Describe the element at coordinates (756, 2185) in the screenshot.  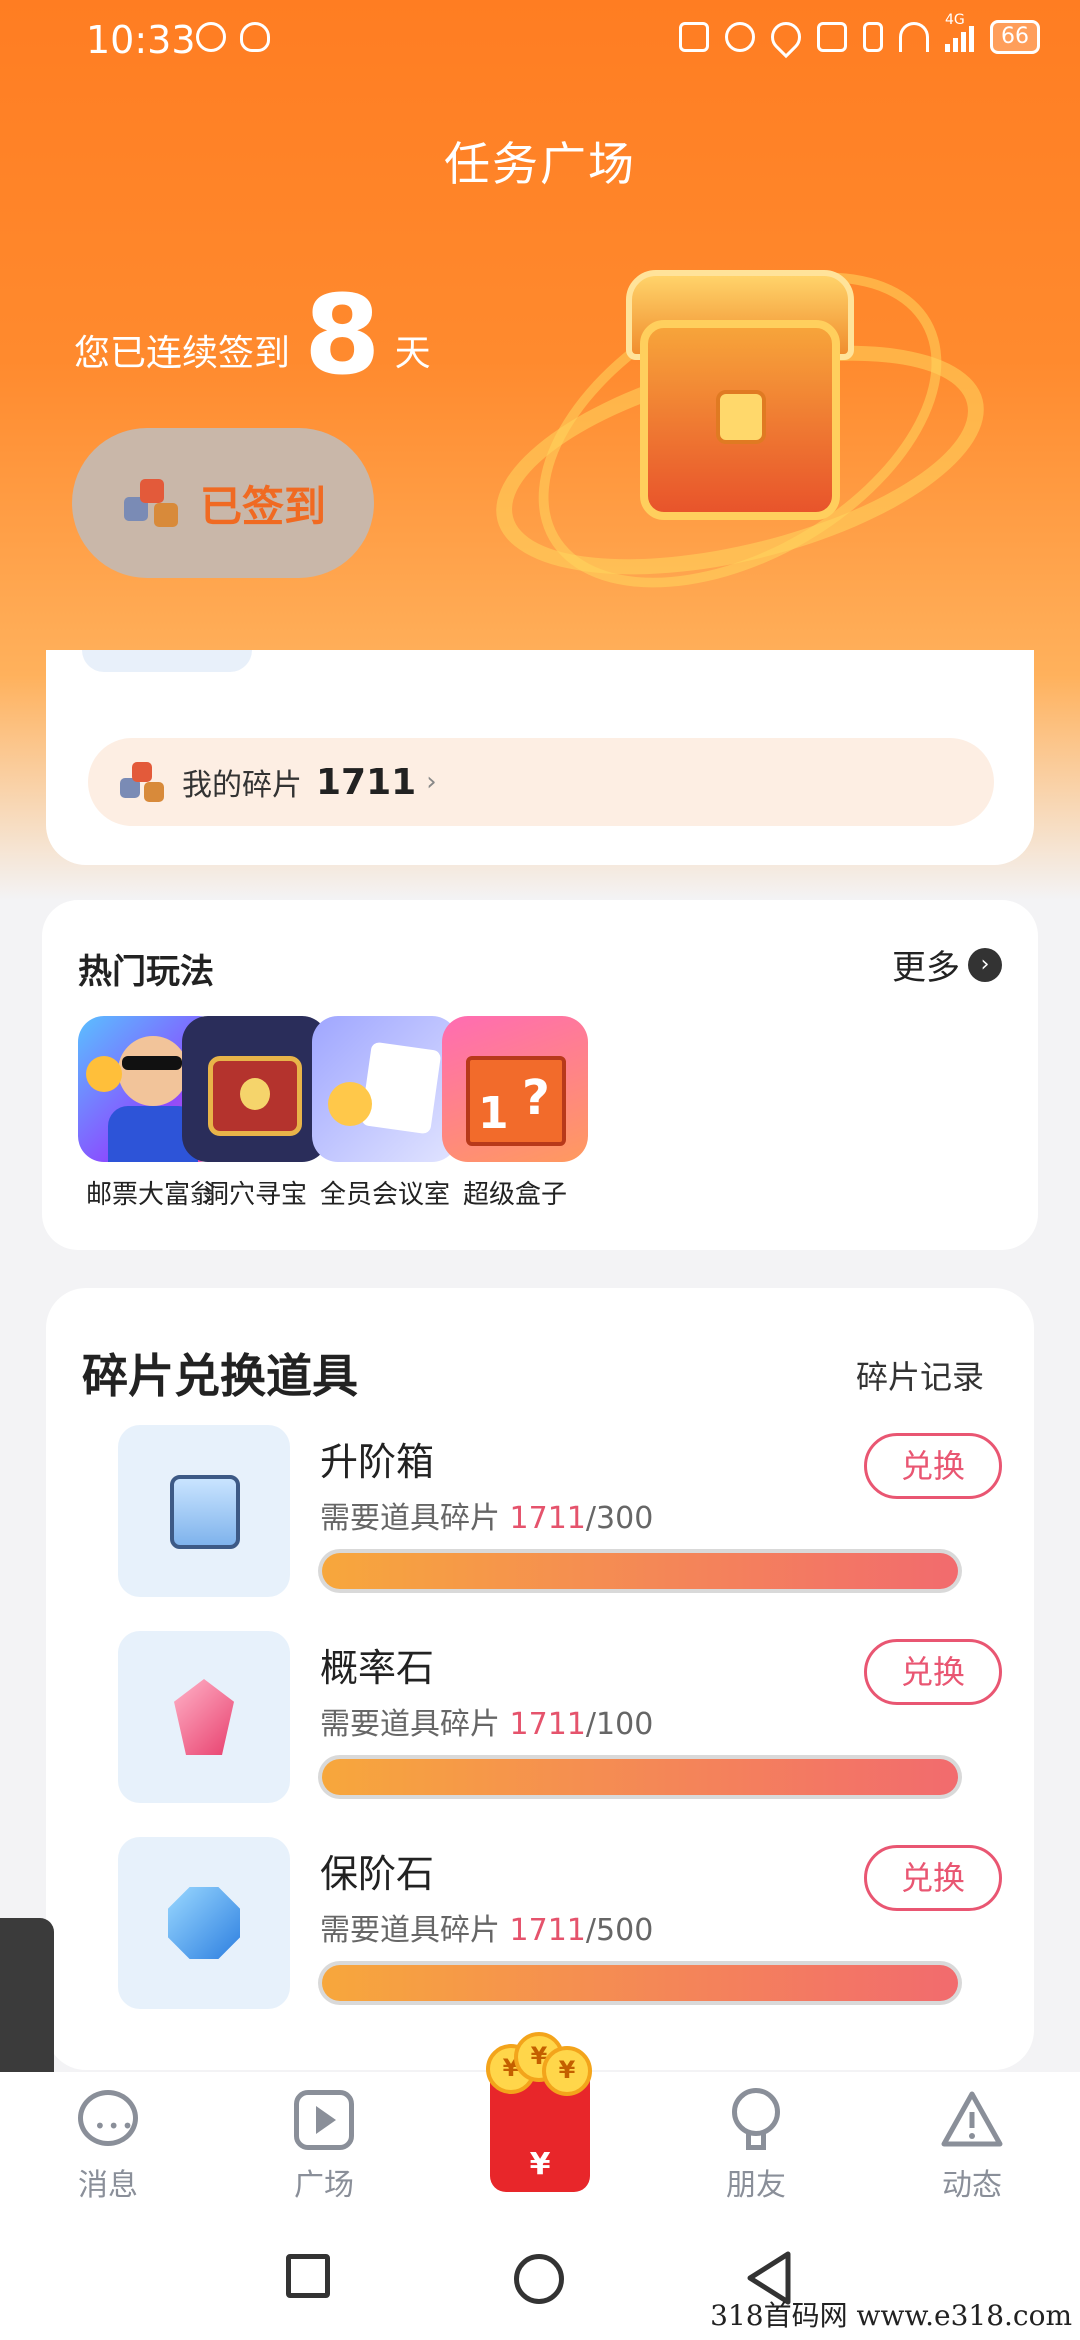
I see `nav-label: 朋友` at that location.